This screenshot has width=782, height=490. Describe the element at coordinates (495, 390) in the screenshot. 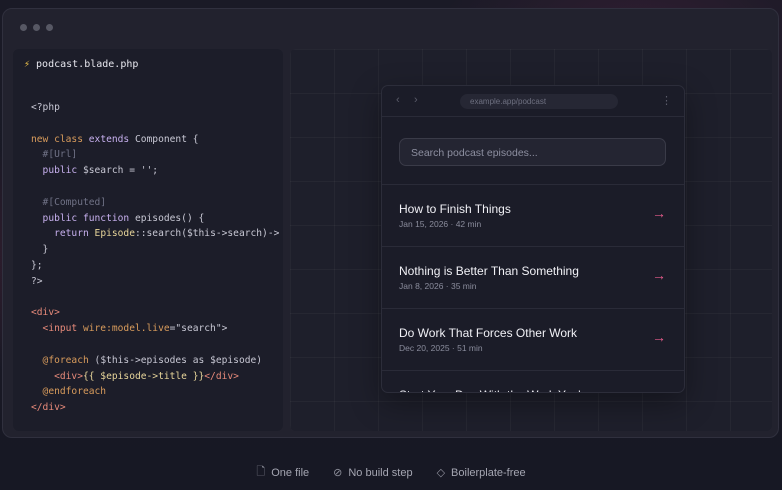

I see `episode-title: Start Your Day With the Work You're` at that location.